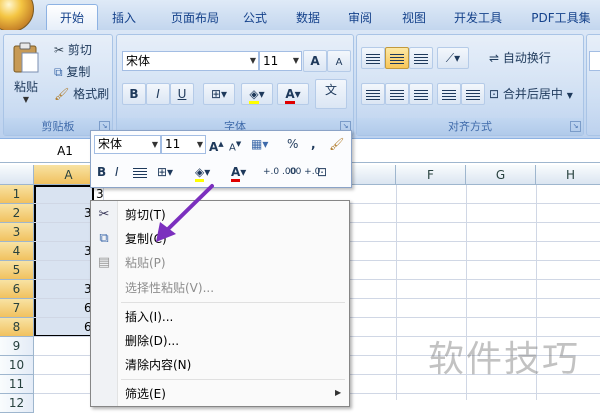 The height and width of the screenshot is (413, 600). I want to click on font-color-button: A▾, so click(293, 94).